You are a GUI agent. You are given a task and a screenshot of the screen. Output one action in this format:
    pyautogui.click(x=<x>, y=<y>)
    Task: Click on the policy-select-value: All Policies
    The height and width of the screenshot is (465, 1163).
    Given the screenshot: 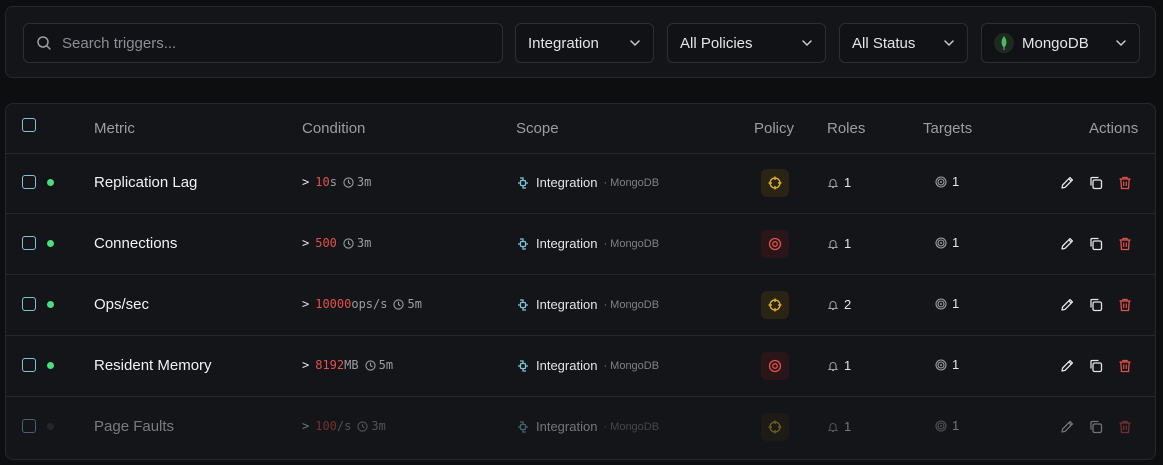 What is the action you would take?
    pyautogui.click(x=716, y=43)
    